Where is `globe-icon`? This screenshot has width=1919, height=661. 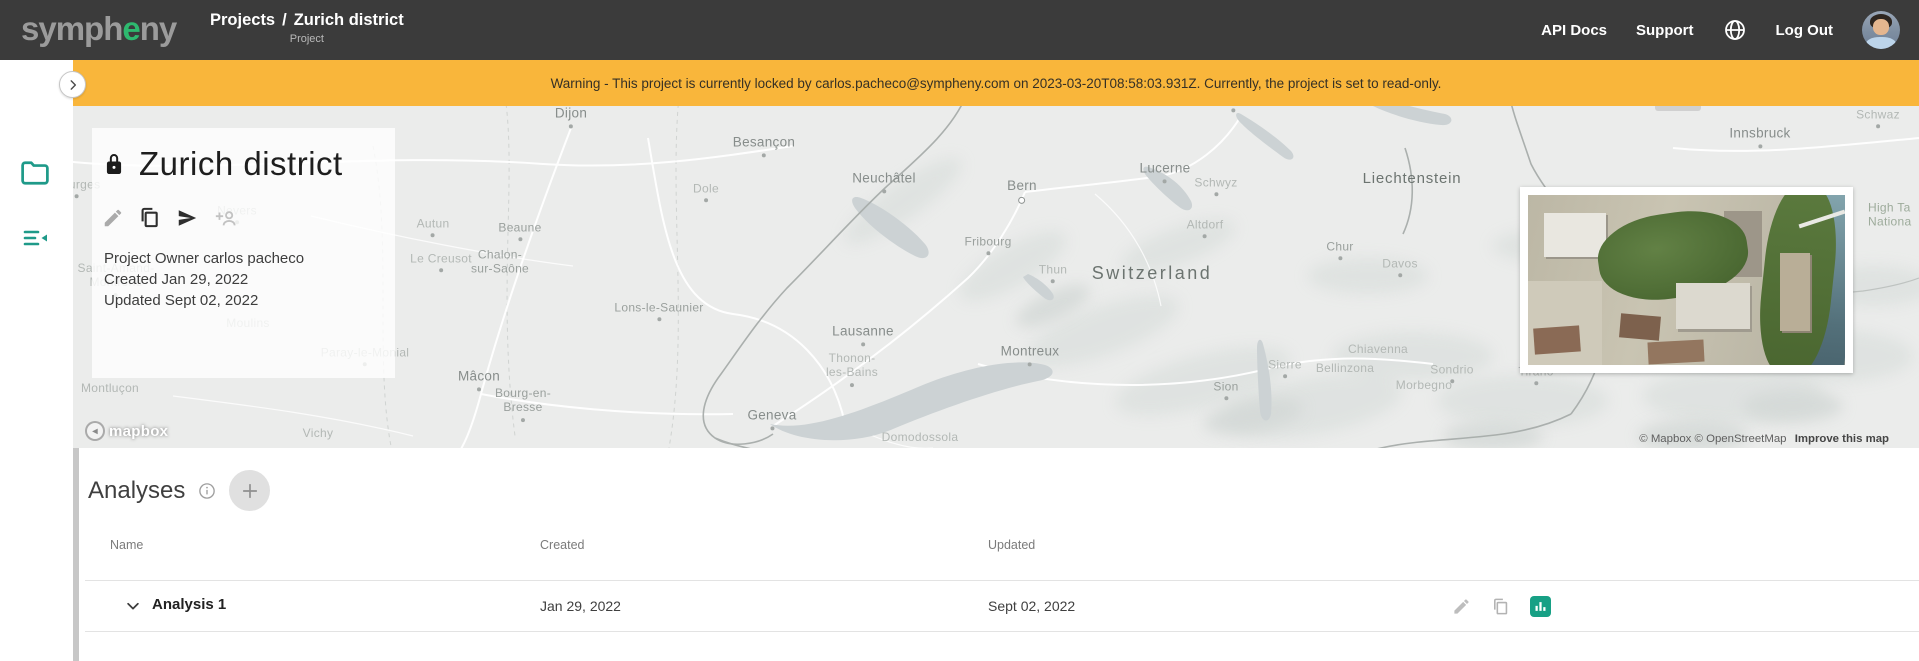 globe-icon is located at coordinates (1734, 30).